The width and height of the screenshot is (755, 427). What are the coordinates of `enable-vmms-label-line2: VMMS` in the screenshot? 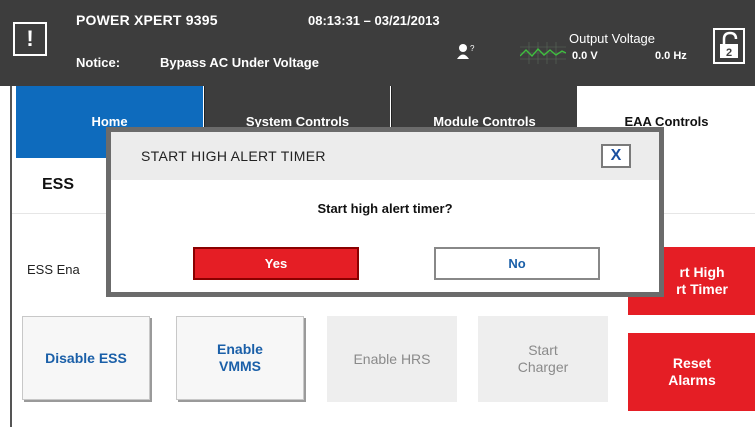 It's located at (240, 366).